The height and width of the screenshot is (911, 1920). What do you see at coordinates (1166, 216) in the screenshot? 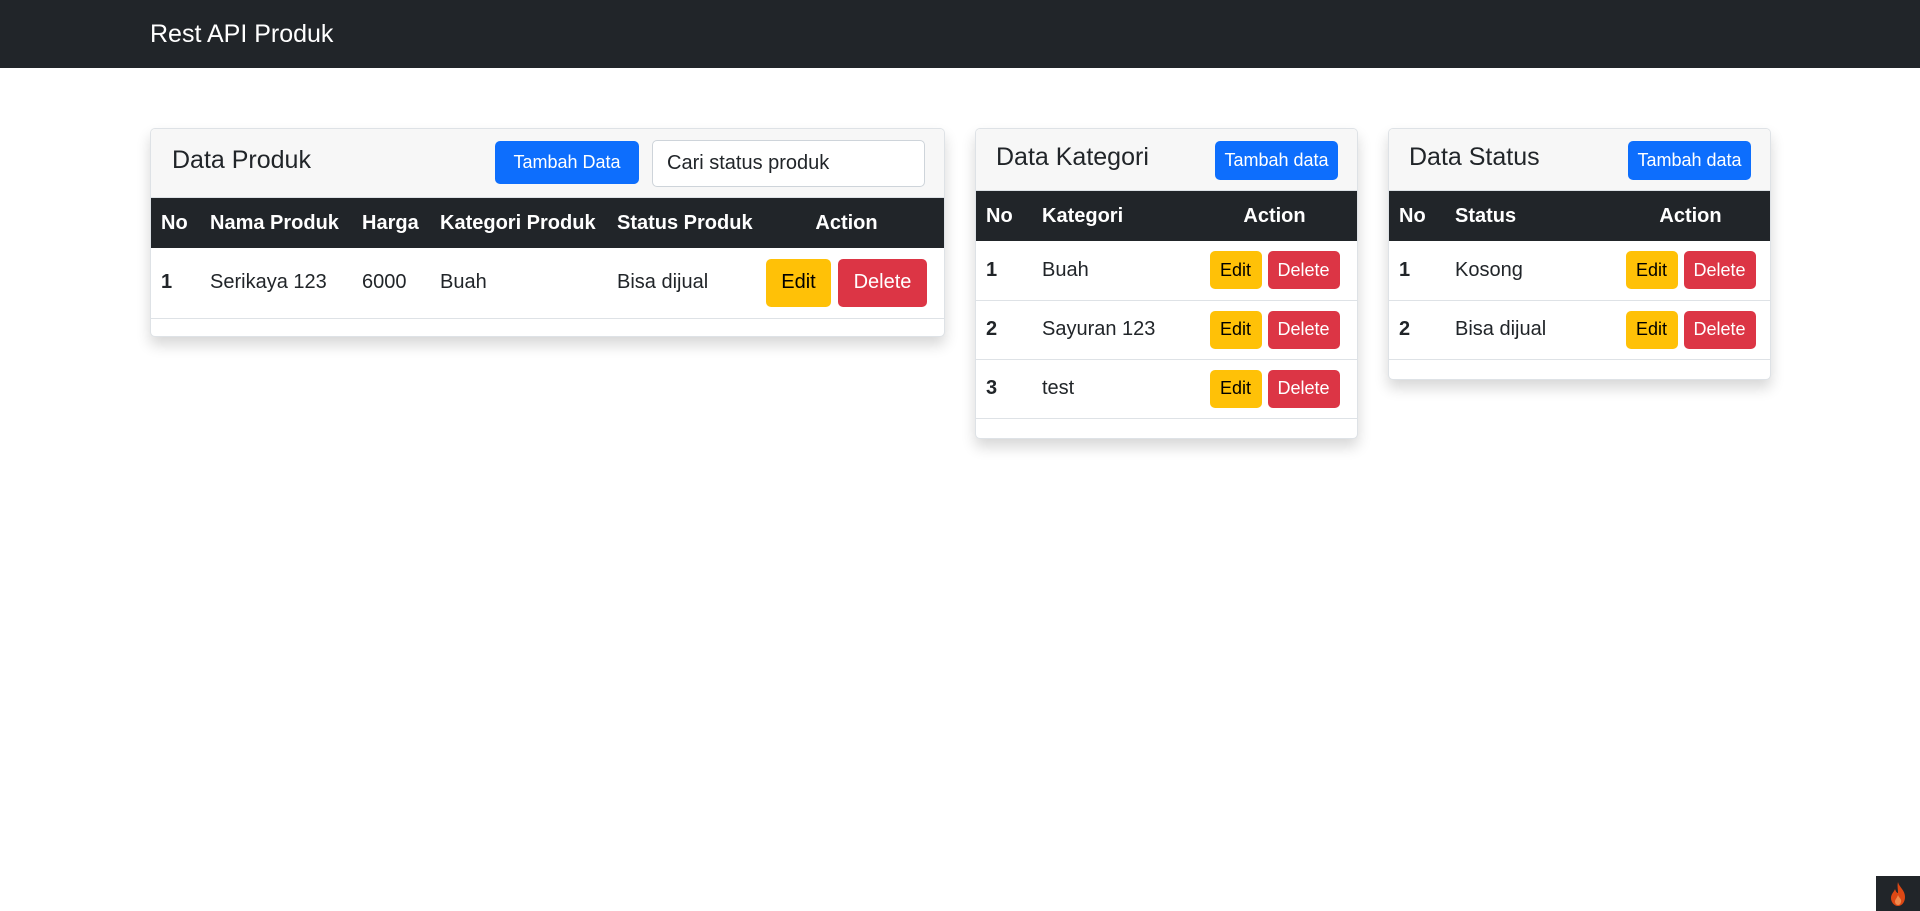
I see `kategori-table-header: No Kategori Action` at bounding box center [1166, 216].